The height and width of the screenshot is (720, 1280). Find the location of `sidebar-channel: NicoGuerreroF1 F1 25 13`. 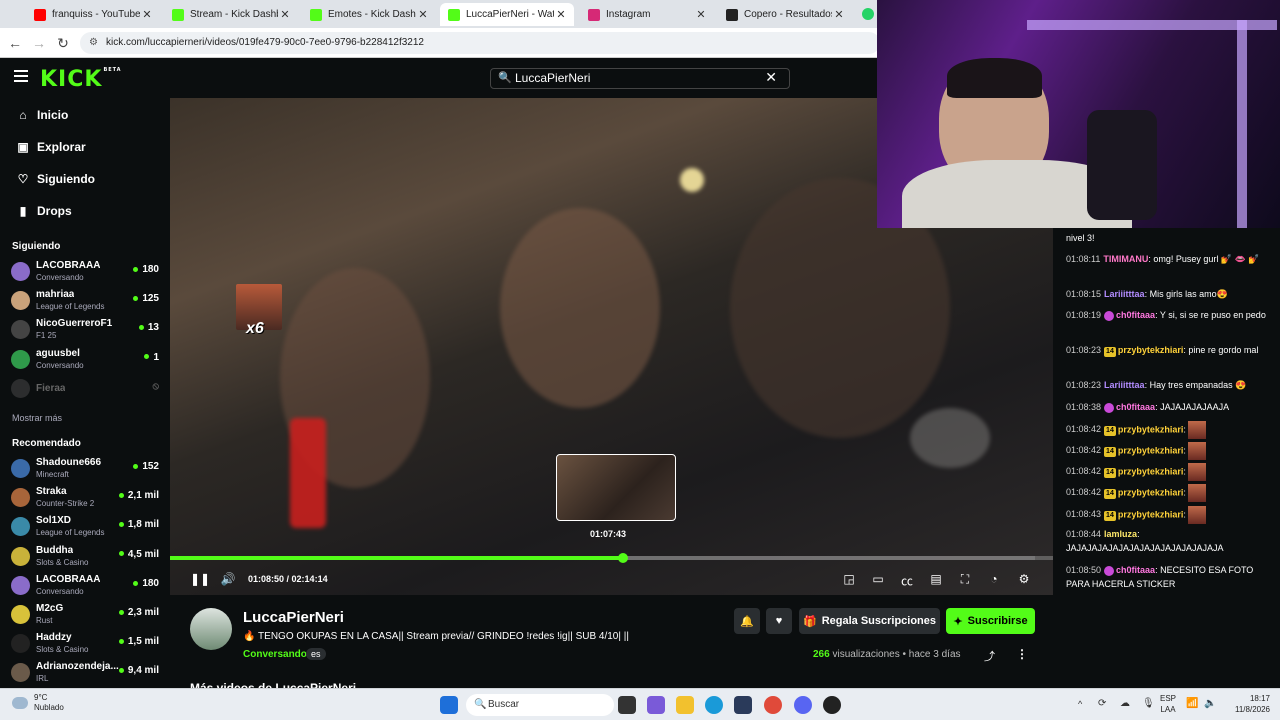

sidebar-channel: NicoGuerreroF1 F1 25 13 is located at coordinates (86, 330).